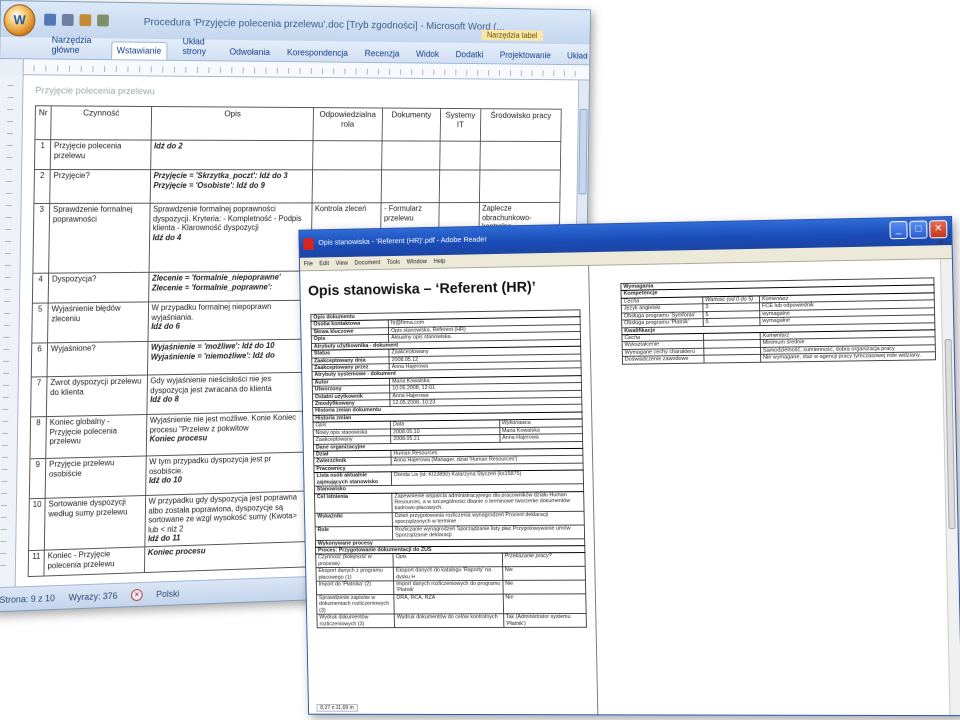 The width and height of the screenshot is (960, 720). Describe the element at coordinates (663, 359) in the screenshot. I see `table-cell: Doświadczenie zawodowe` at that location.